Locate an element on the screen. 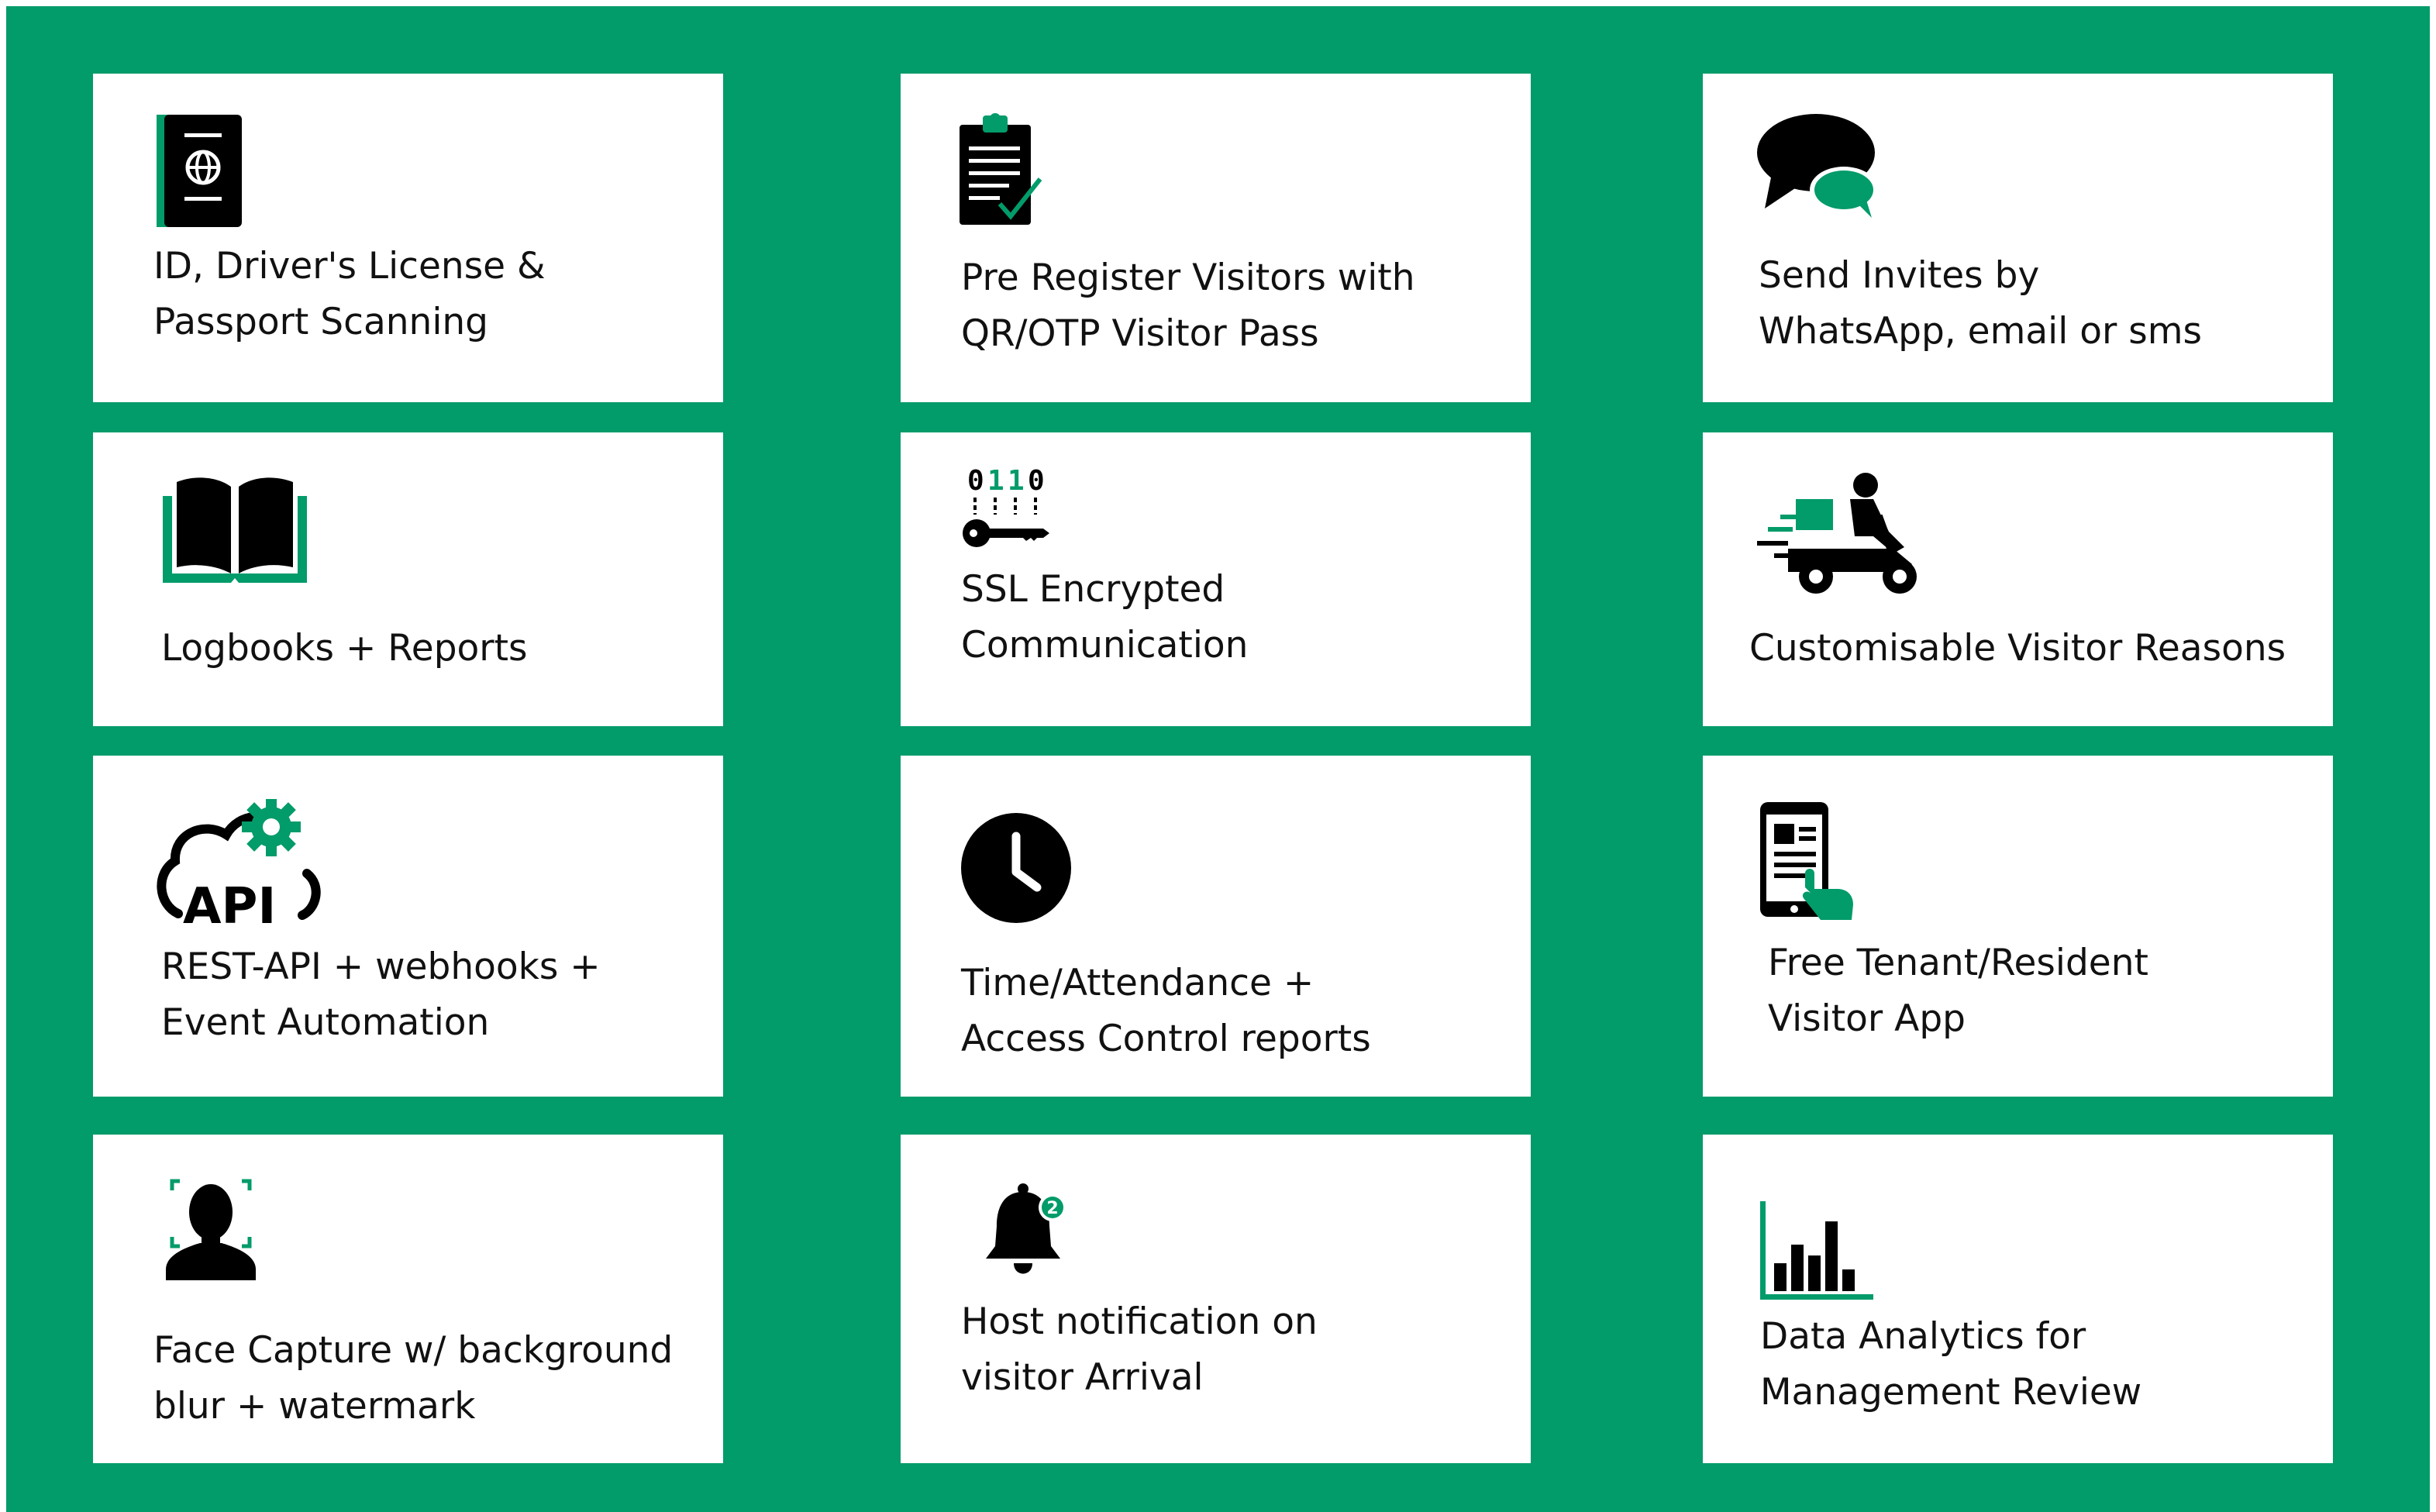 This screenshot has height=1512, width=2436. open-book-icon is located at coordinates (235, 530).